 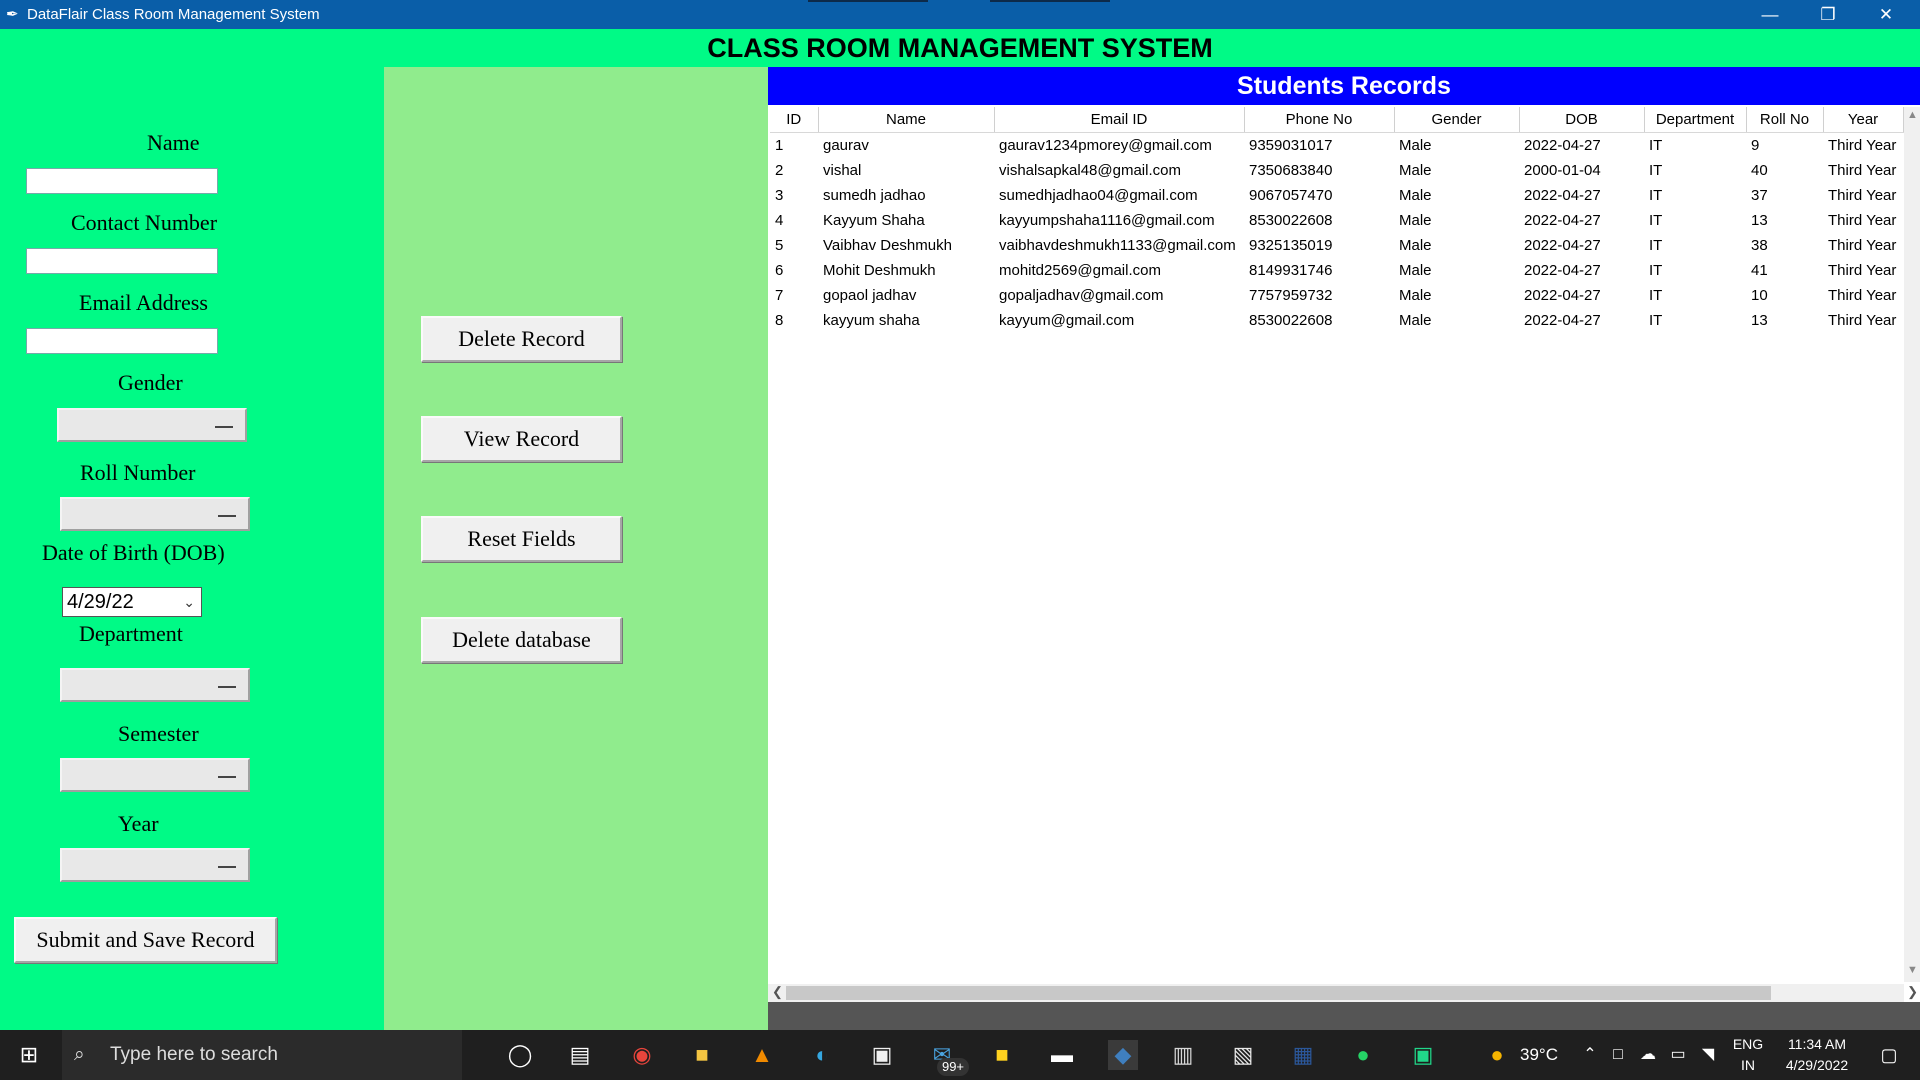 I want to click on year-label: Year, so click(x=138, y=823).